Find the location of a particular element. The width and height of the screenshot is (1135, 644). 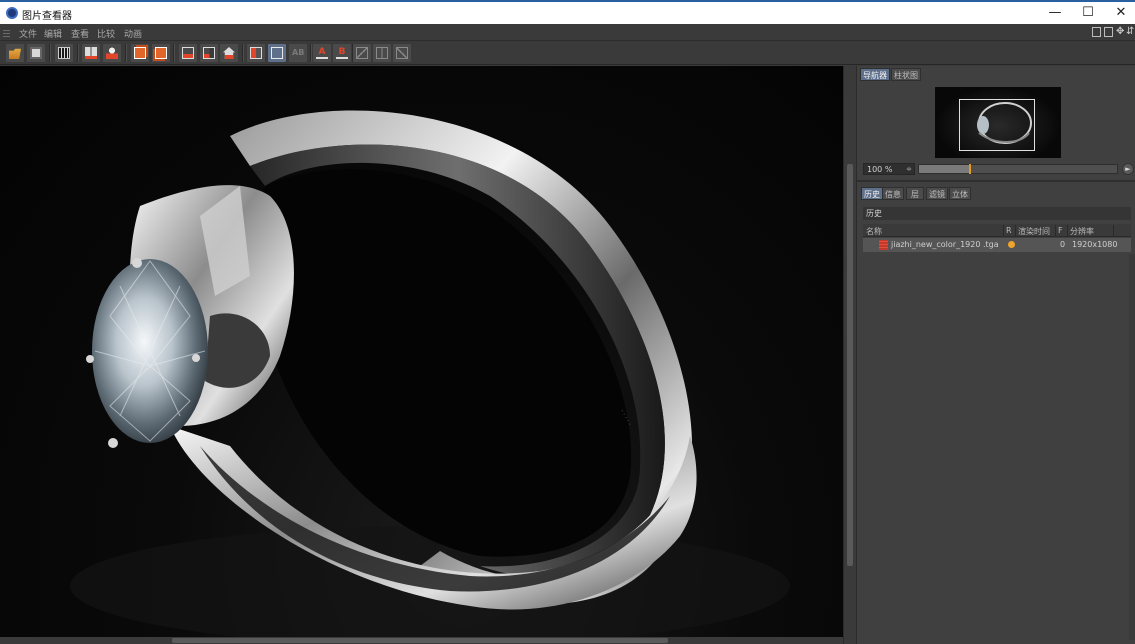

zoom-controls: 100 % ≑ ► is located at coordinates (998, 169).